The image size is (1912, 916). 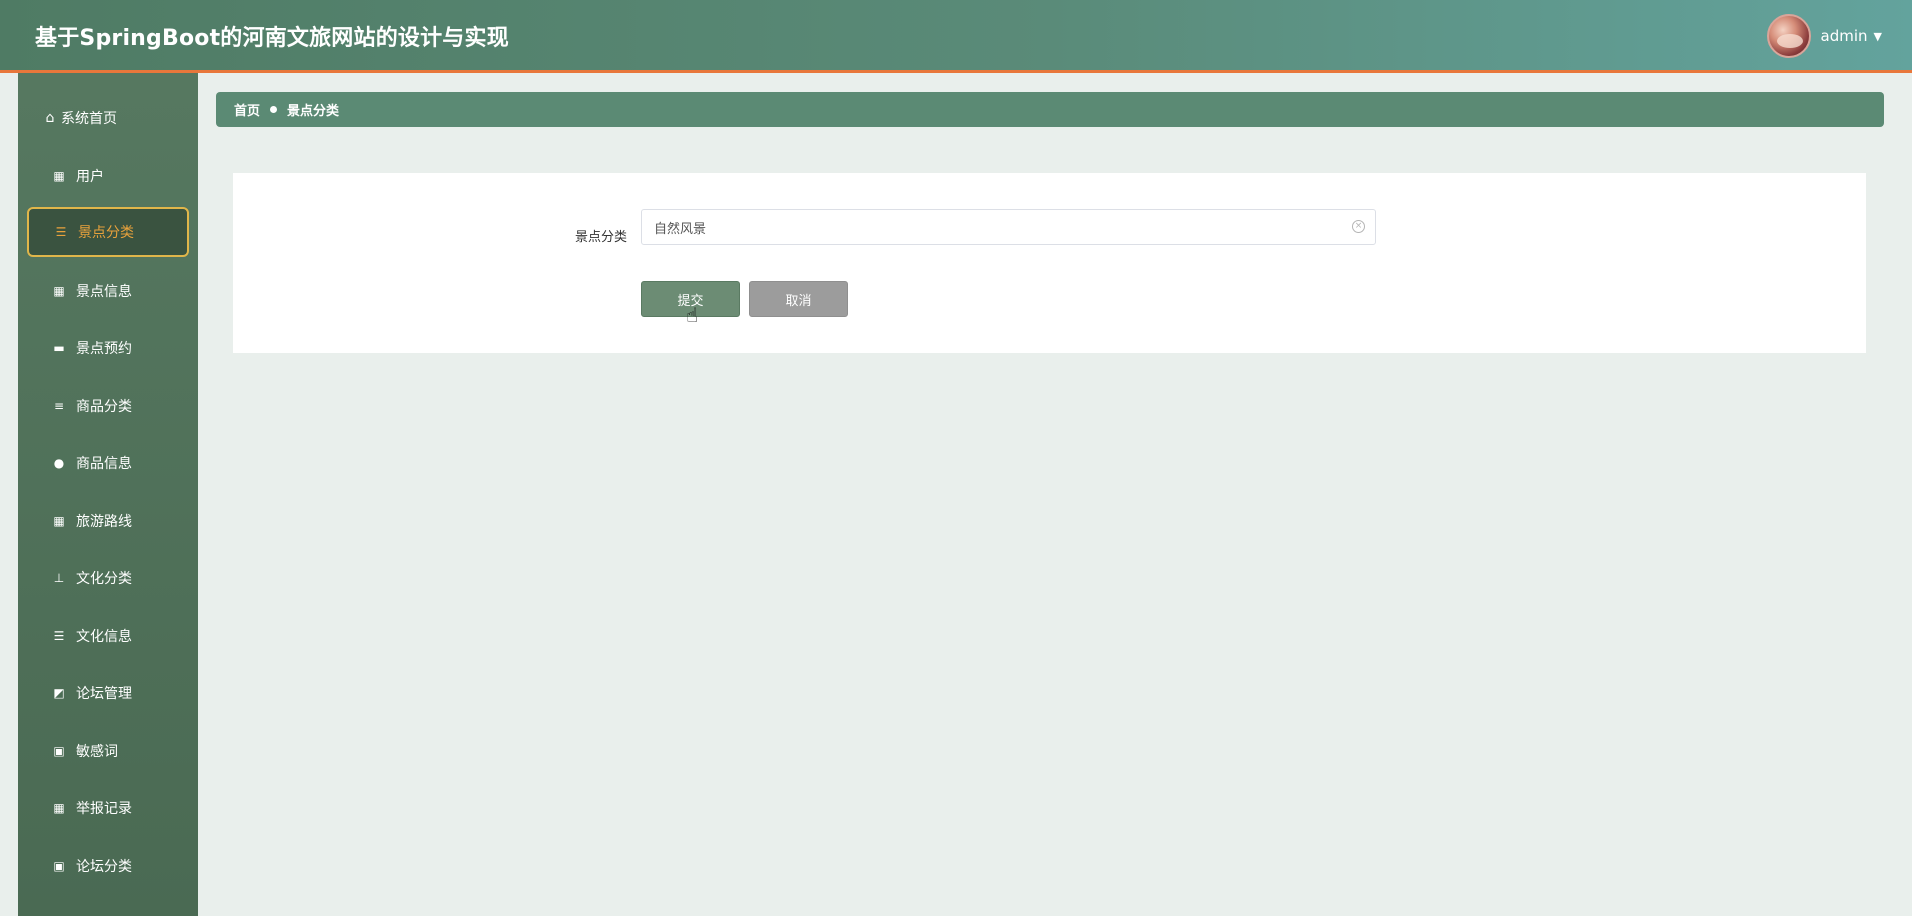 I want to click on chevron-down-icon: ▼, so click(x=1878, y=36).